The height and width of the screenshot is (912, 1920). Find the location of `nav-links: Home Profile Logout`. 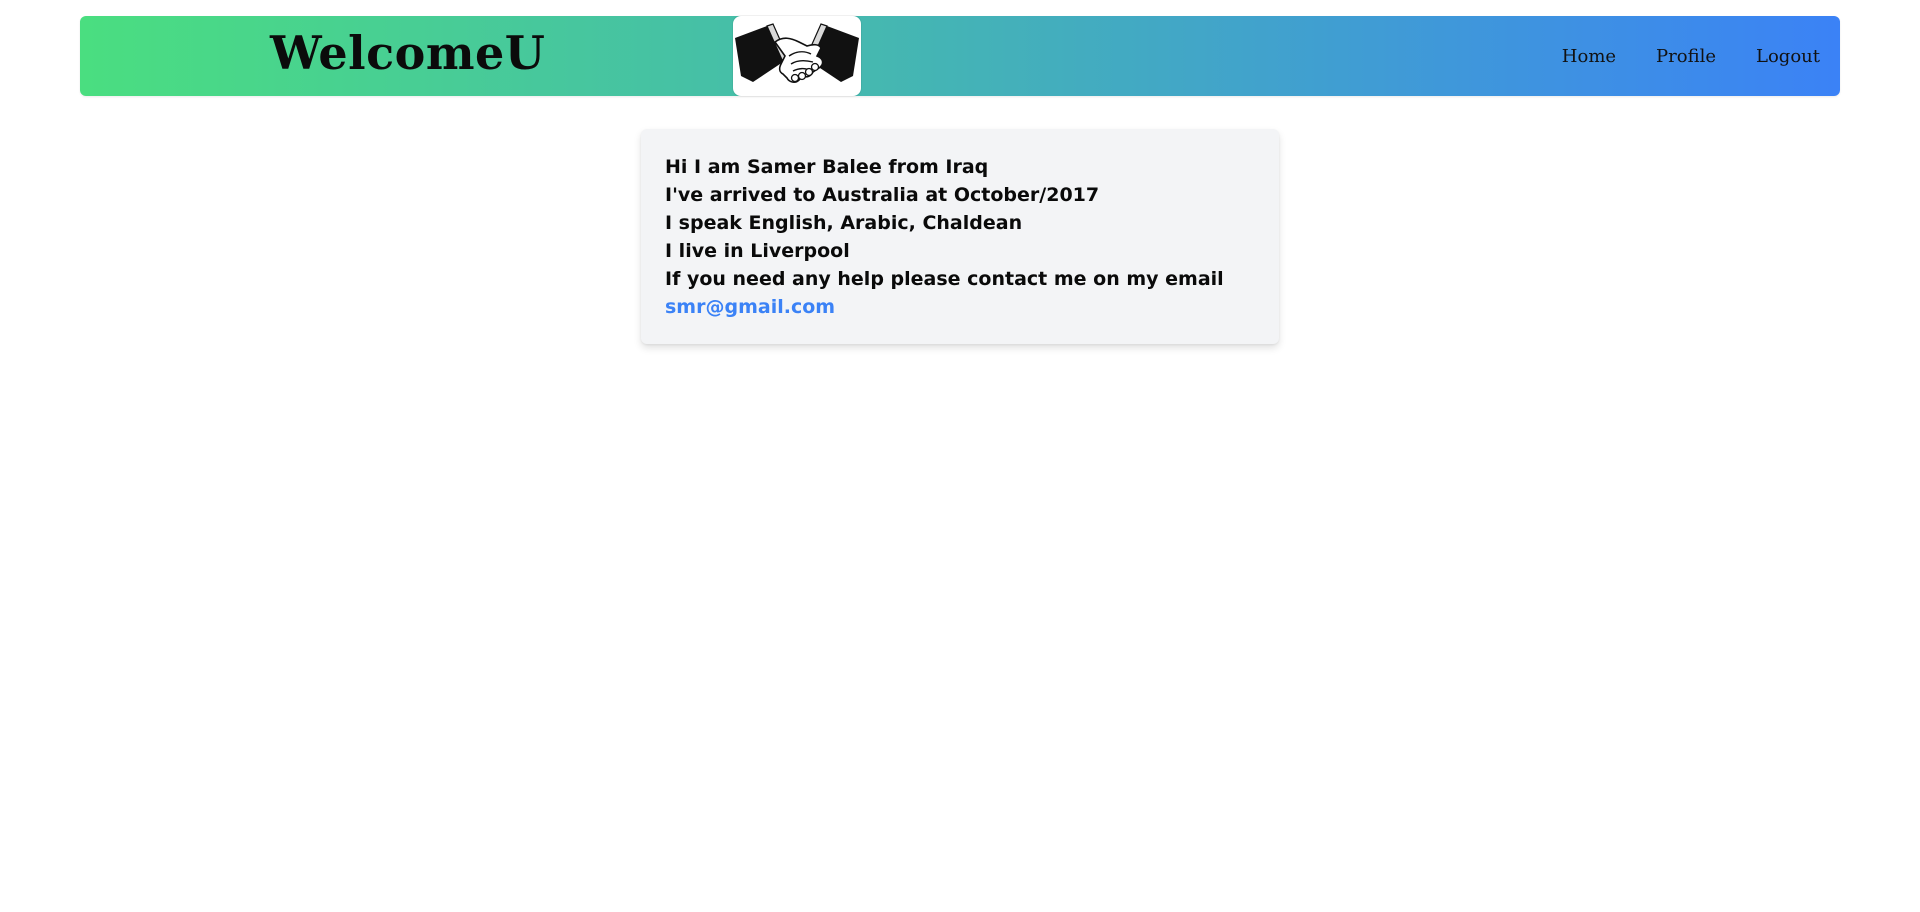

nav-links: Home Profile Logout is located at coordinates (1691, 56).